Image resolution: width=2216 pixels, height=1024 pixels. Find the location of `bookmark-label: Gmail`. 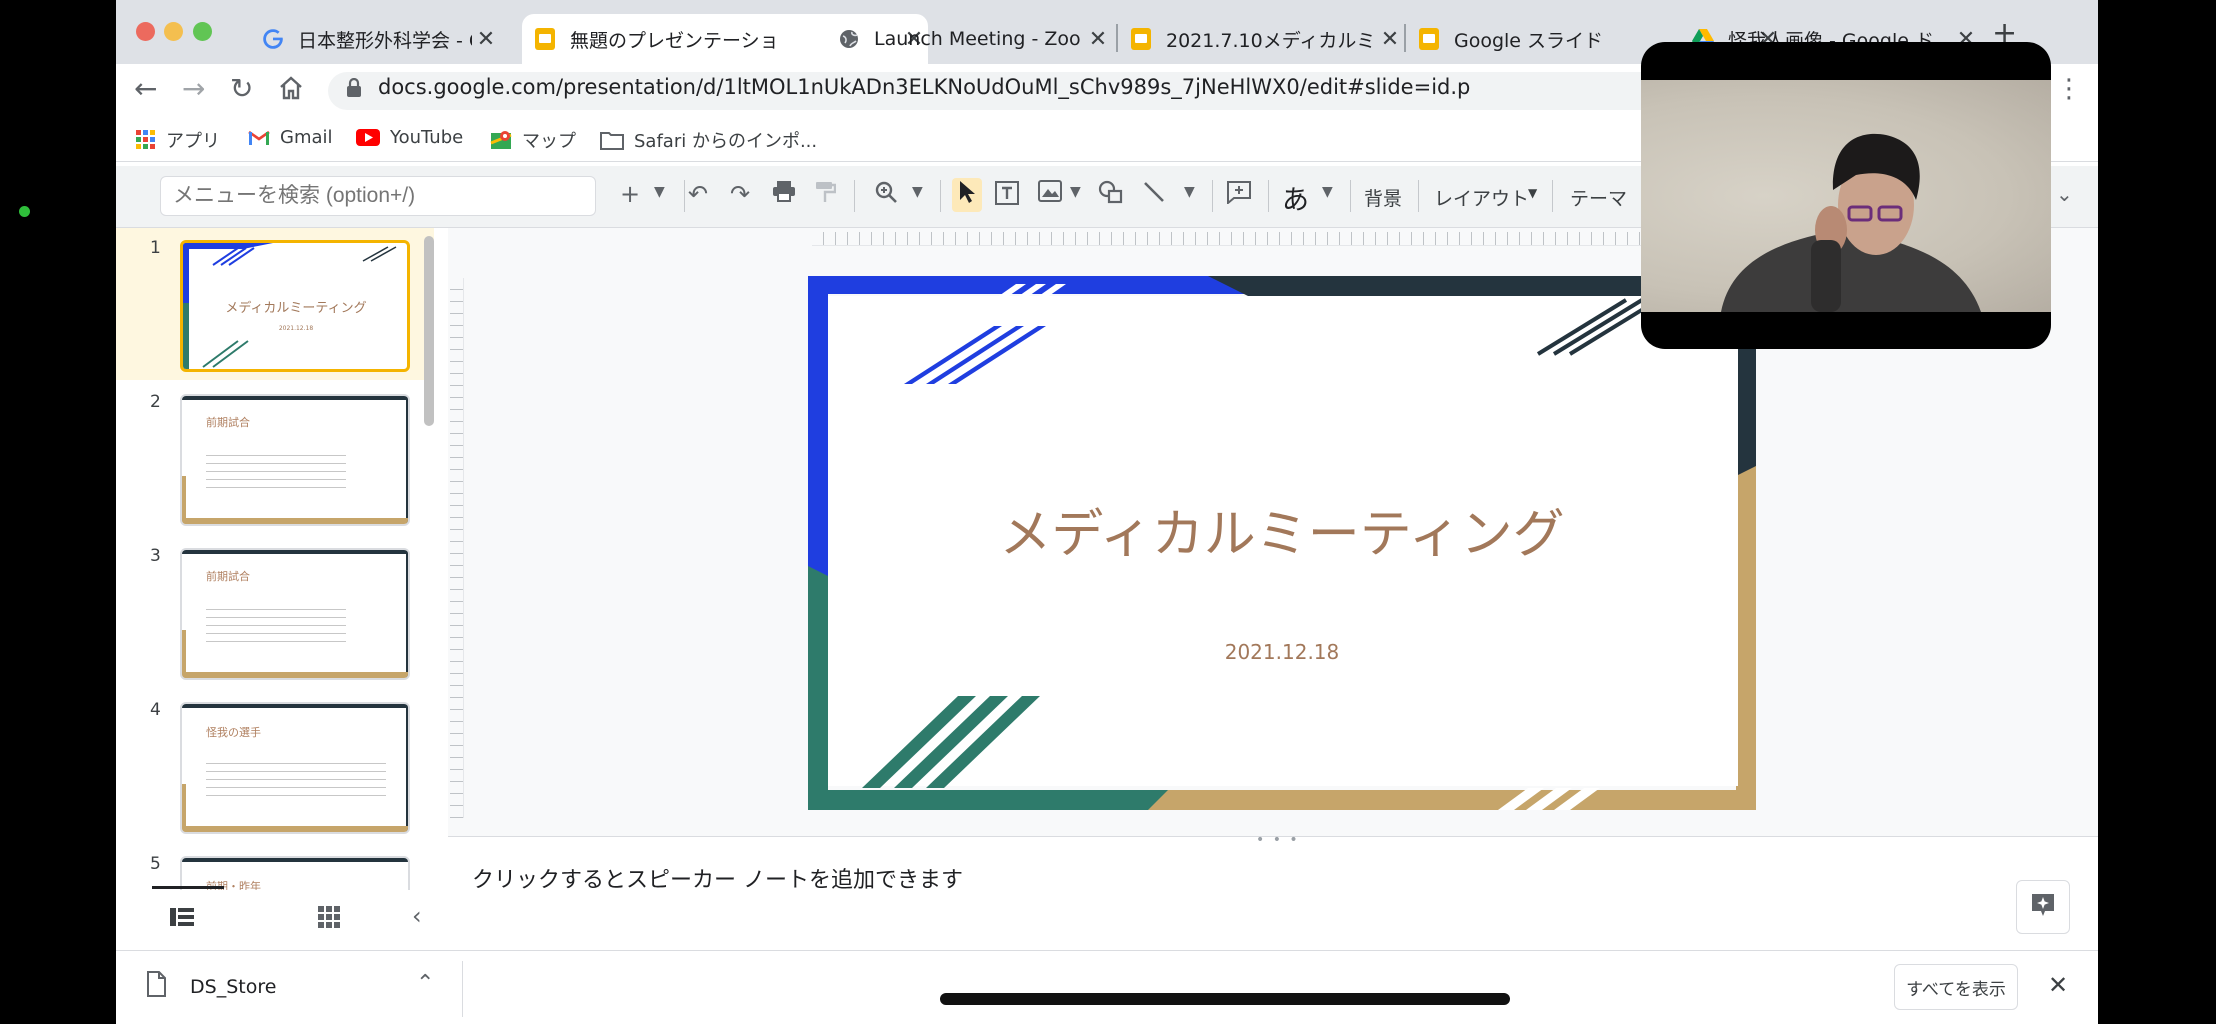

bookmark-label: Gmail is located at coordinates (306, 137).